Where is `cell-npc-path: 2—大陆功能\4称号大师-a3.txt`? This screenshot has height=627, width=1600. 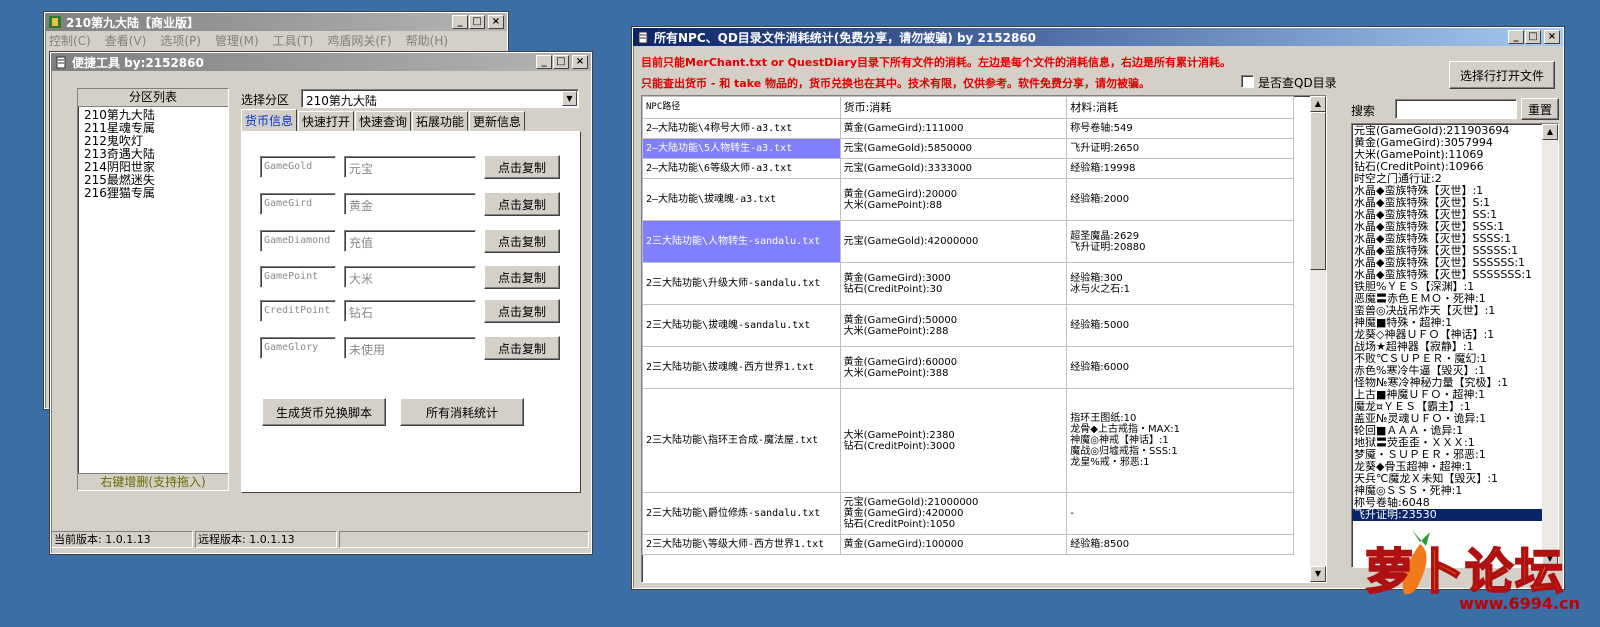 cell-npc-path: 2—大陆功能\4称号大师-a3.txt is located at coordinates (741, 128).